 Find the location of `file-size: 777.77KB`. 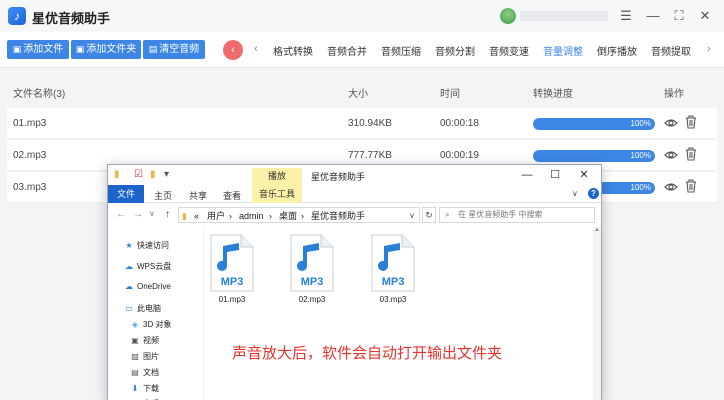

file-size: 777.77KB is located at coordinates (370, 155).